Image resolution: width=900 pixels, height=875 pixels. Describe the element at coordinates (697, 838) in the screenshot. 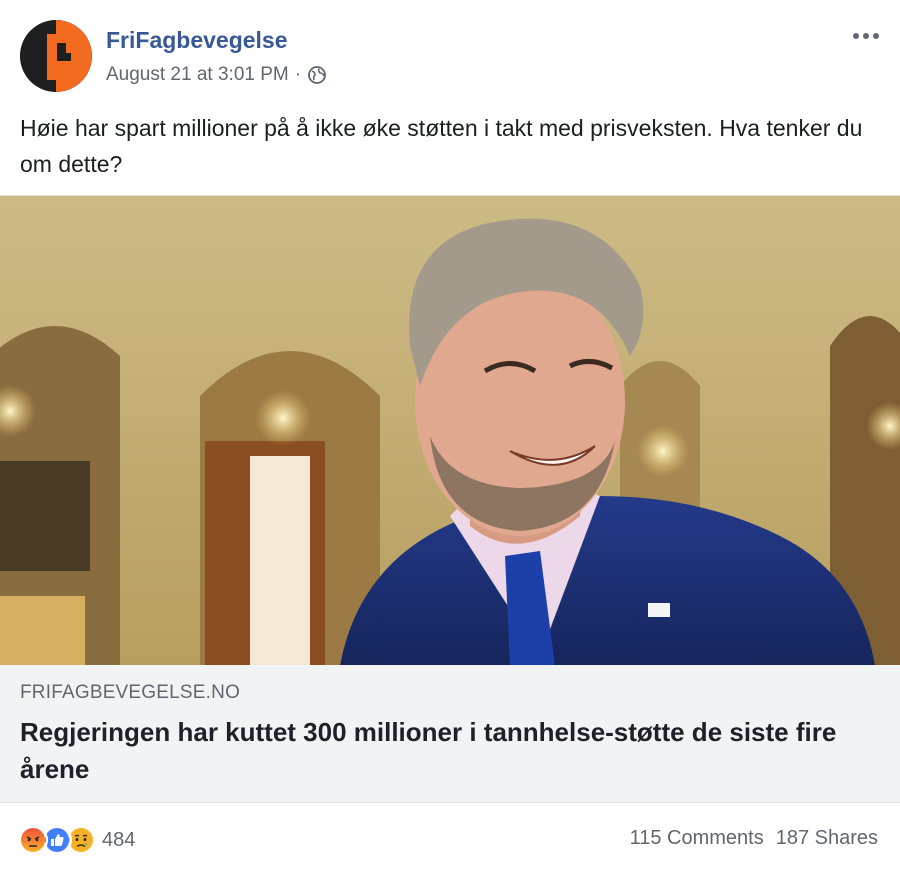

I see `comments-count-link: 115 Comments` at that location.